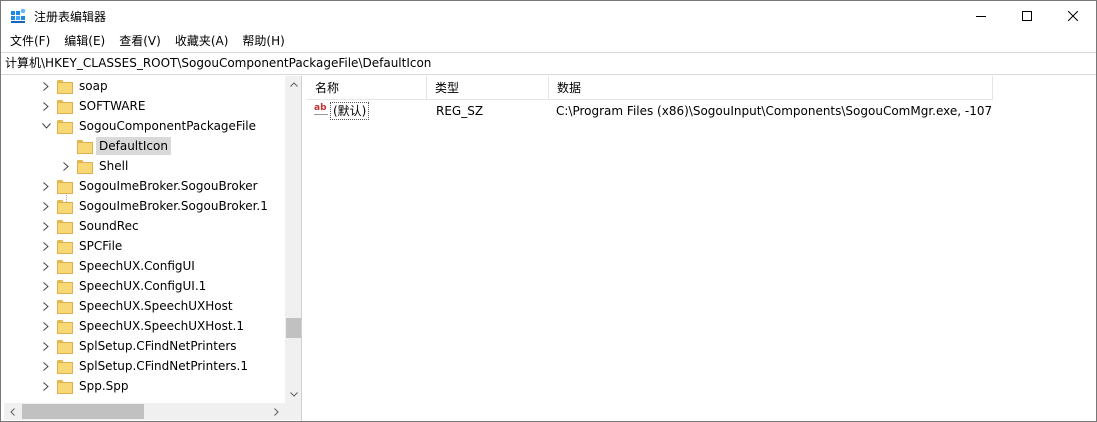 The width and height of the screenshot is (1097, 422). Describe the element at coordinates (137, 266) in the screenshot. I see `tree-item-label: SpeechUX.ConfigUI` at that location.